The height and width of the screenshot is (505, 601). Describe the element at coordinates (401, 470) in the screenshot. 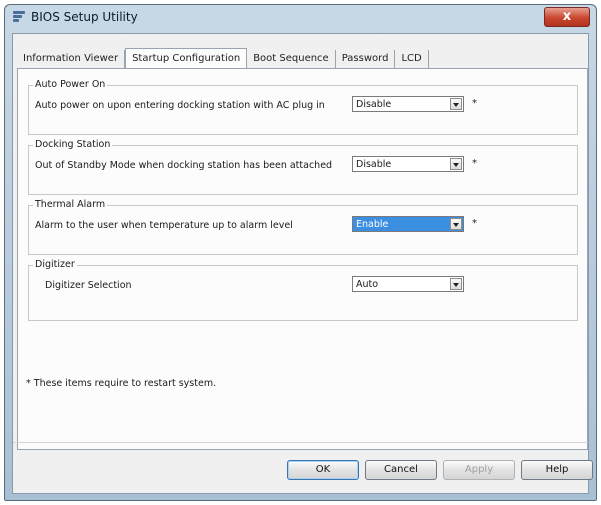

I see `cancel-button: Cancel` at that location.